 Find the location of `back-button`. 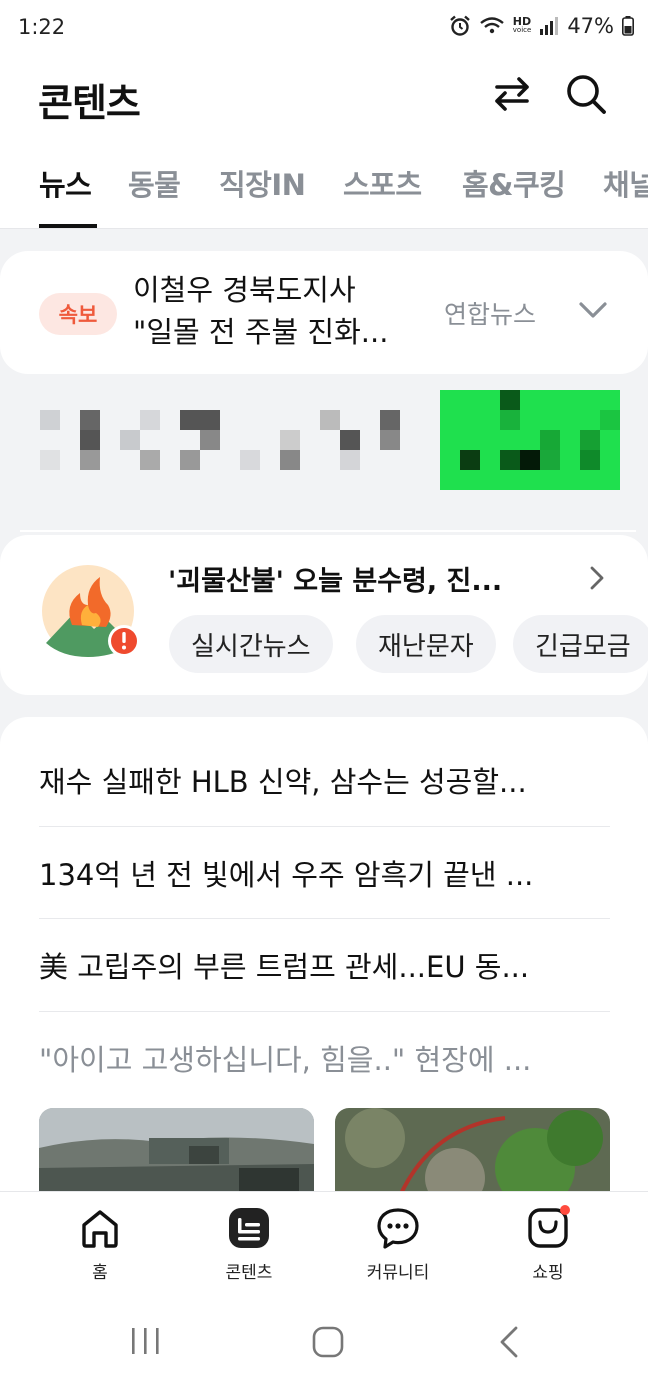

back-button is located at coordinates (509, 1344).